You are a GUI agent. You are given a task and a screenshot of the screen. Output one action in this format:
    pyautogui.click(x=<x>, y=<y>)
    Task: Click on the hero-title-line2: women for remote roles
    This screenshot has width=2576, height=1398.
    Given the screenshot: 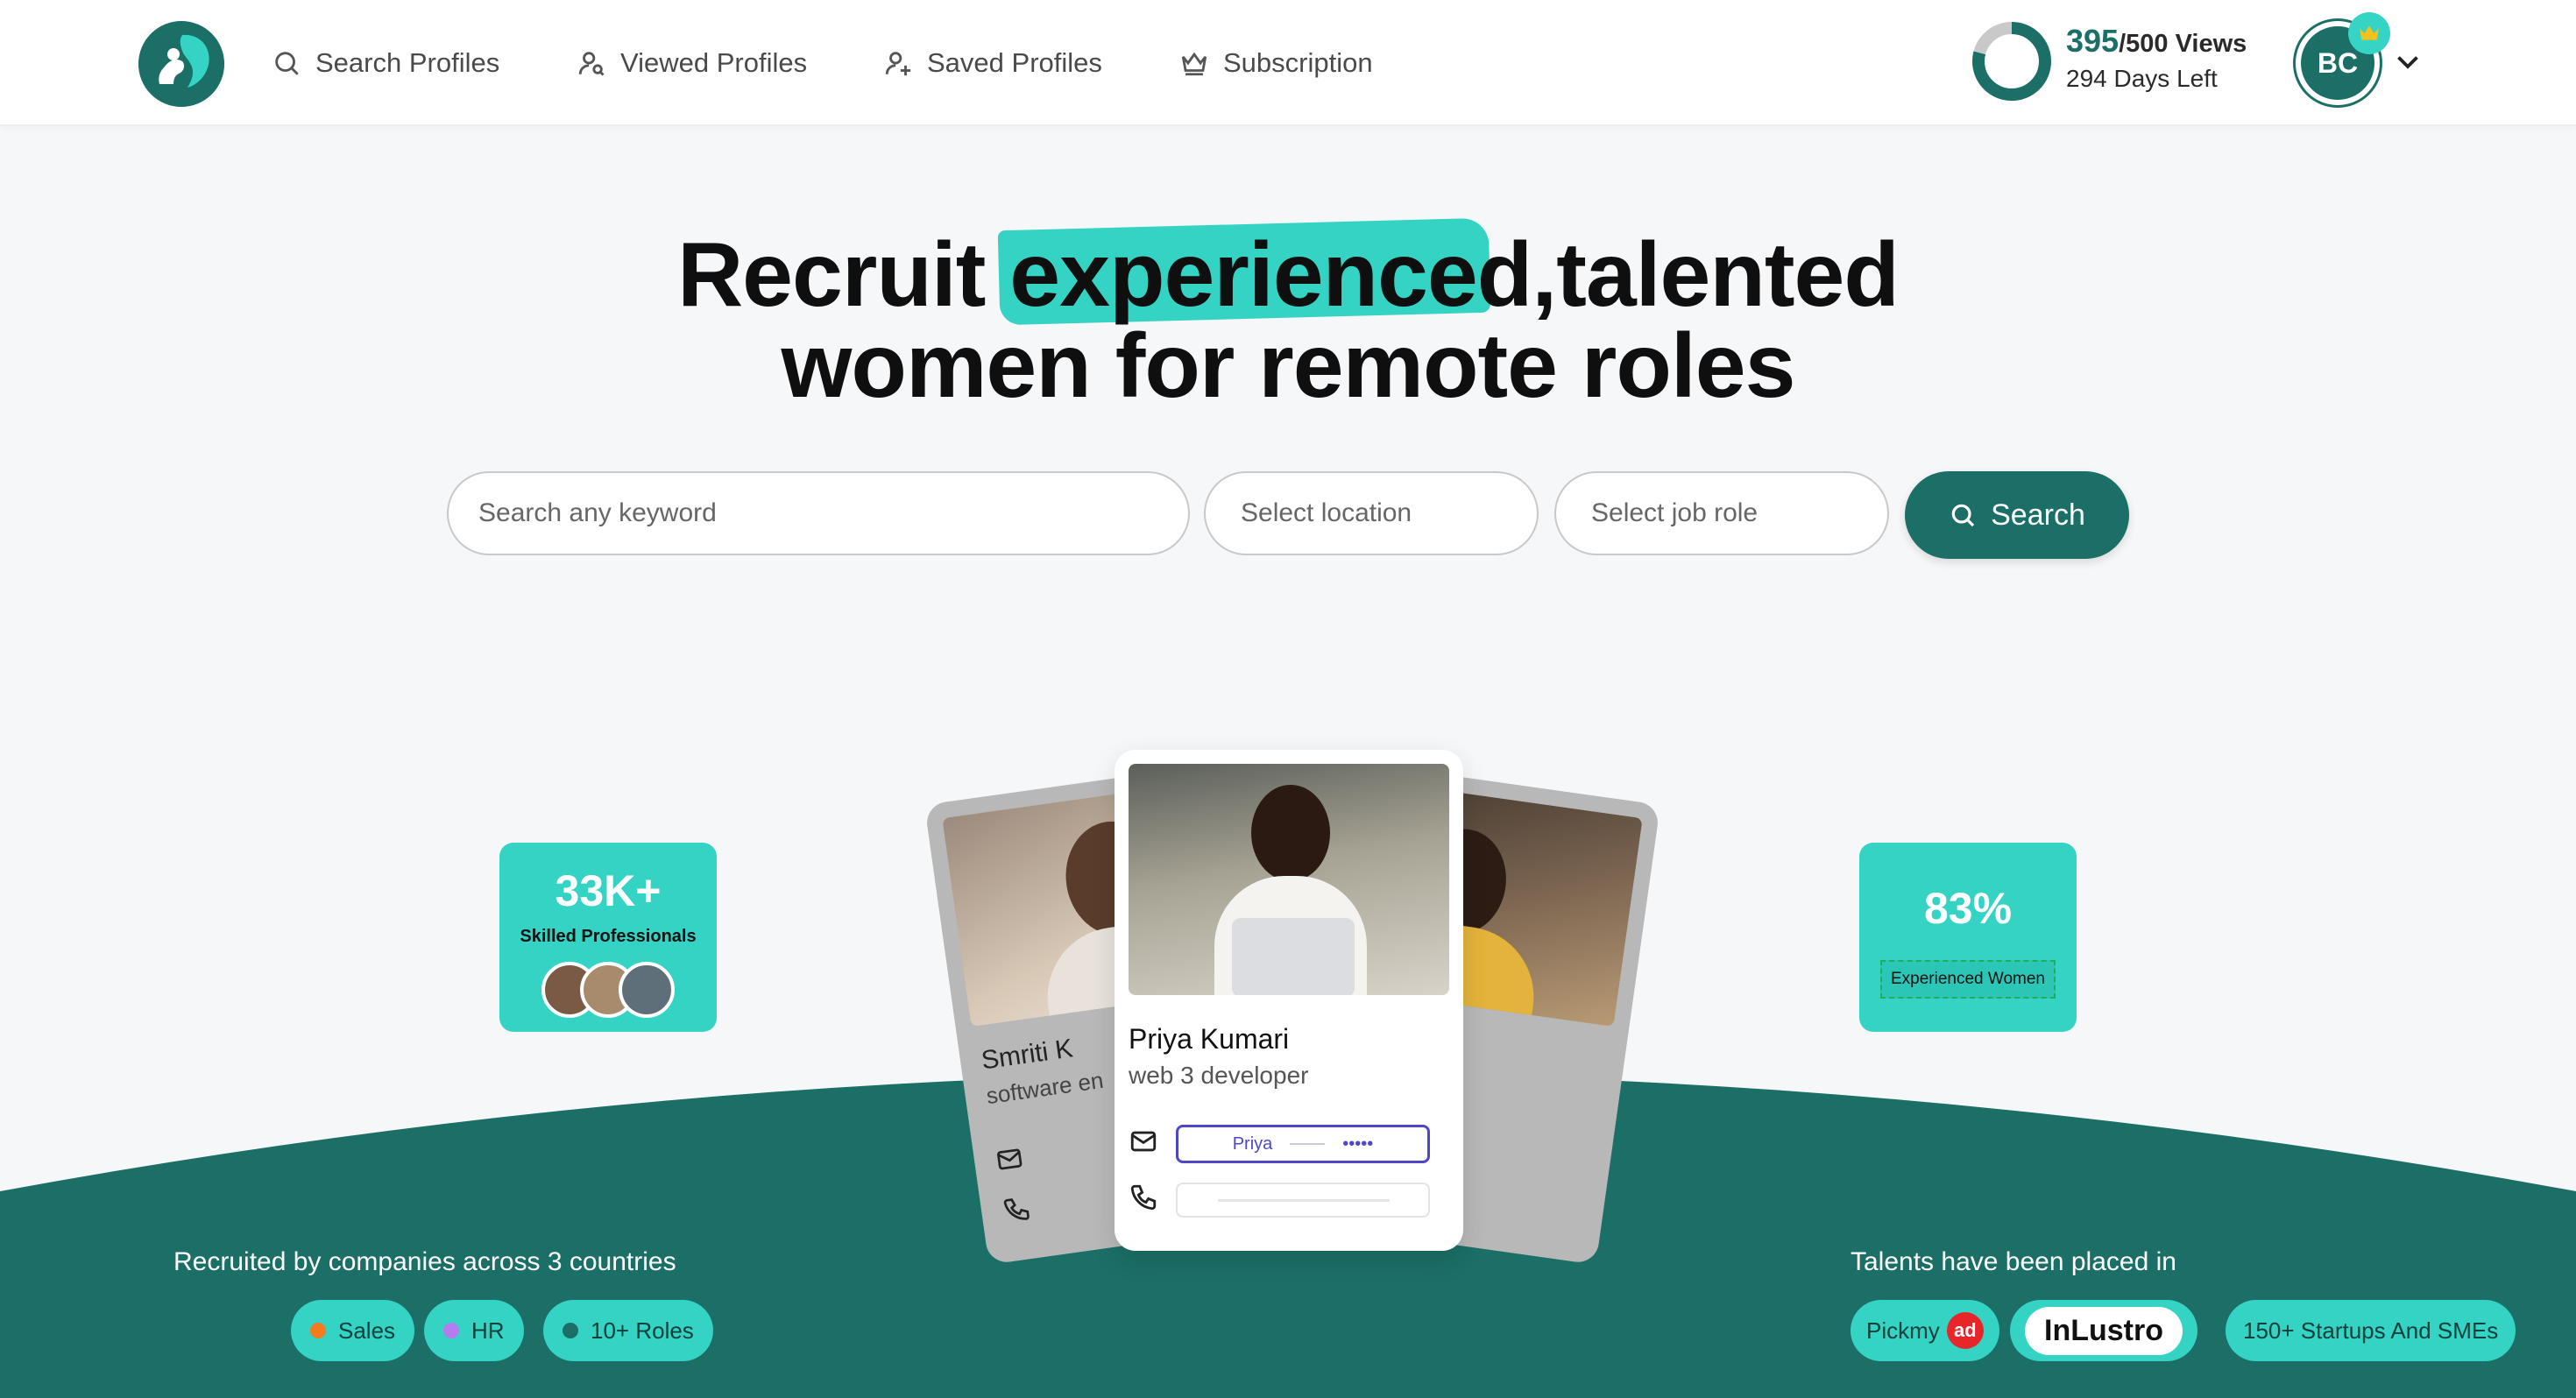 What is the action you would take?
    pyautogui.click(x=1288, y=366)
    